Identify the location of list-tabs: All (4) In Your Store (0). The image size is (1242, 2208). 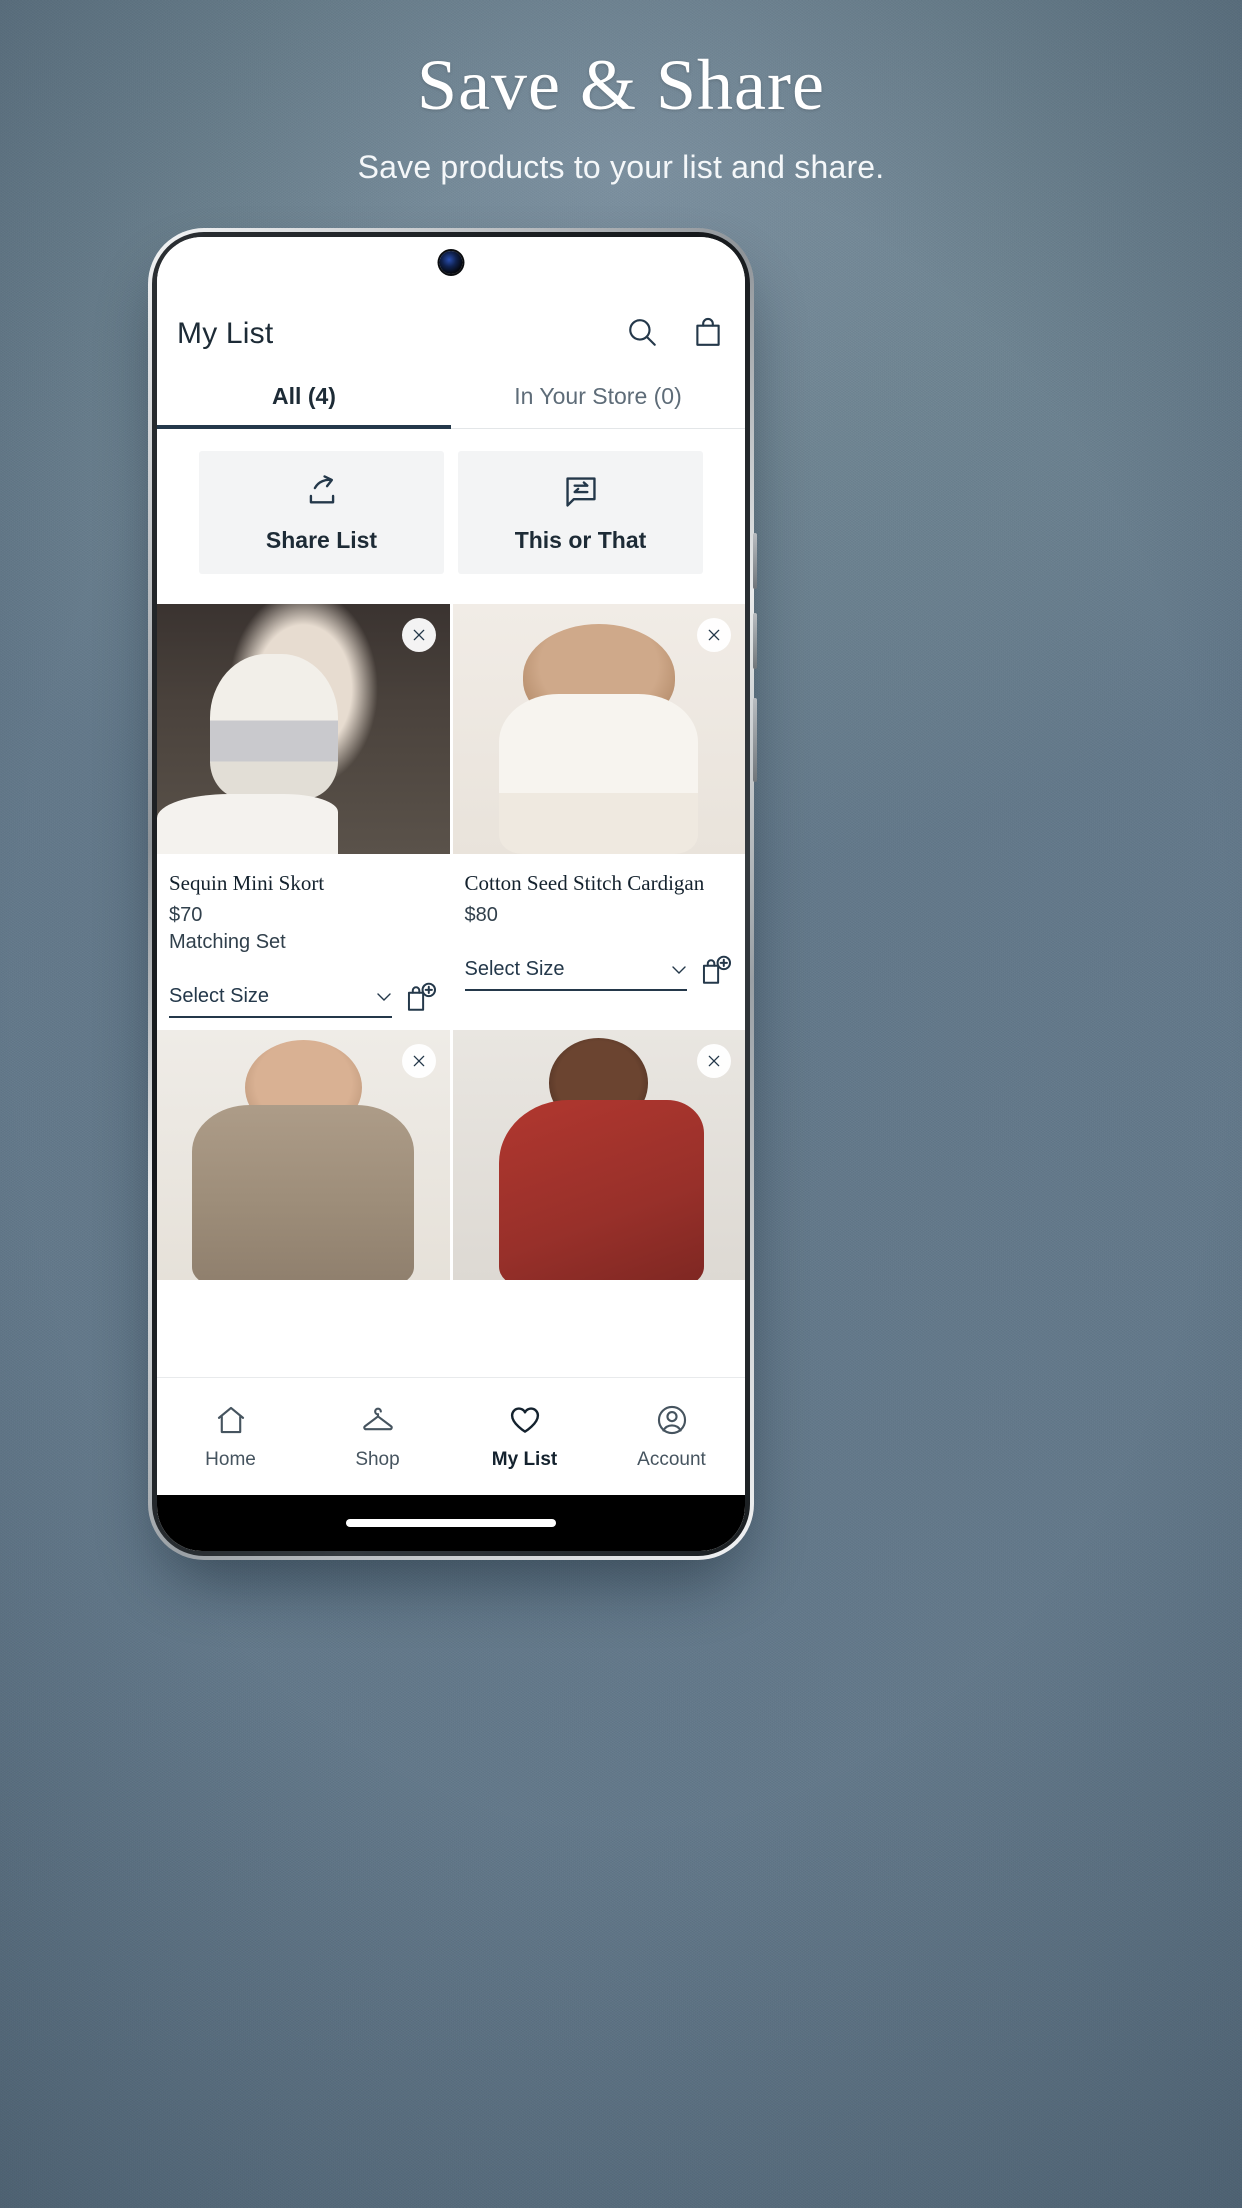
(451, 397).